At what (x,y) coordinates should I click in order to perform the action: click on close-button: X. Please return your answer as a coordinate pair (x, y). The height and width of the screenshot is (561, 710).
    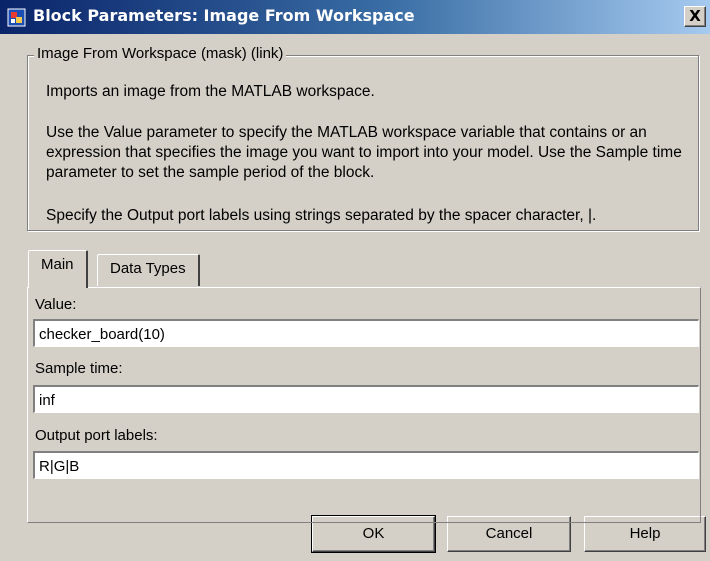
    Looking at the image, I should click on (695, 16).